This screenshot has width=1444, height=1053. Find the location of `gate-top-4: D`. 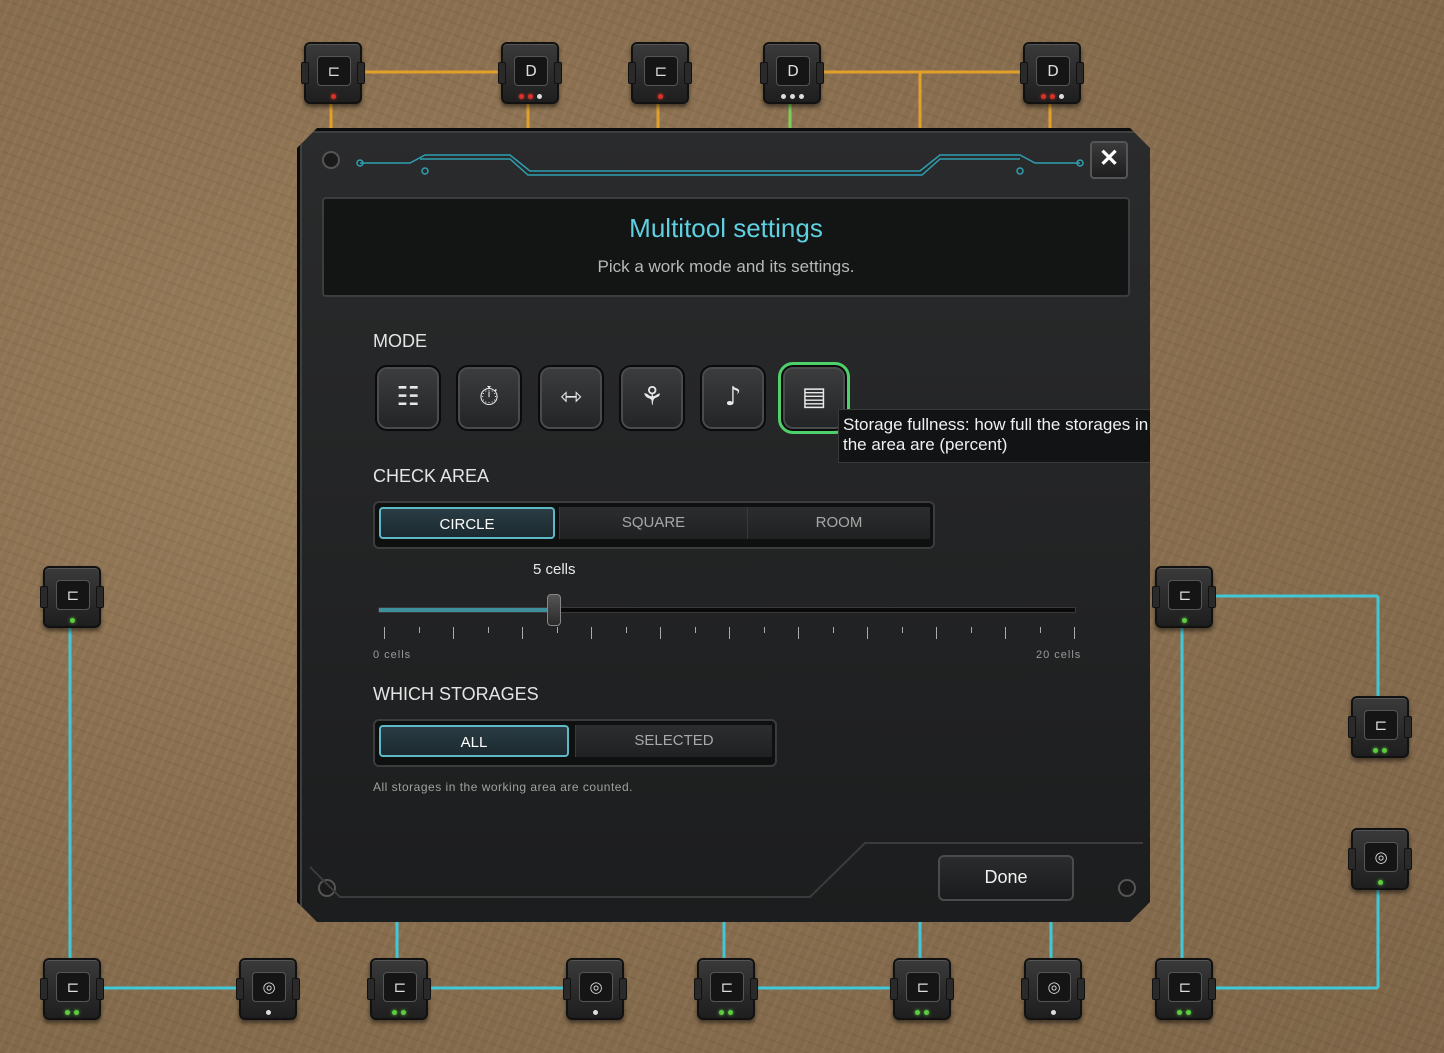

gate-top-4: D is located at coordinates (792, 73).